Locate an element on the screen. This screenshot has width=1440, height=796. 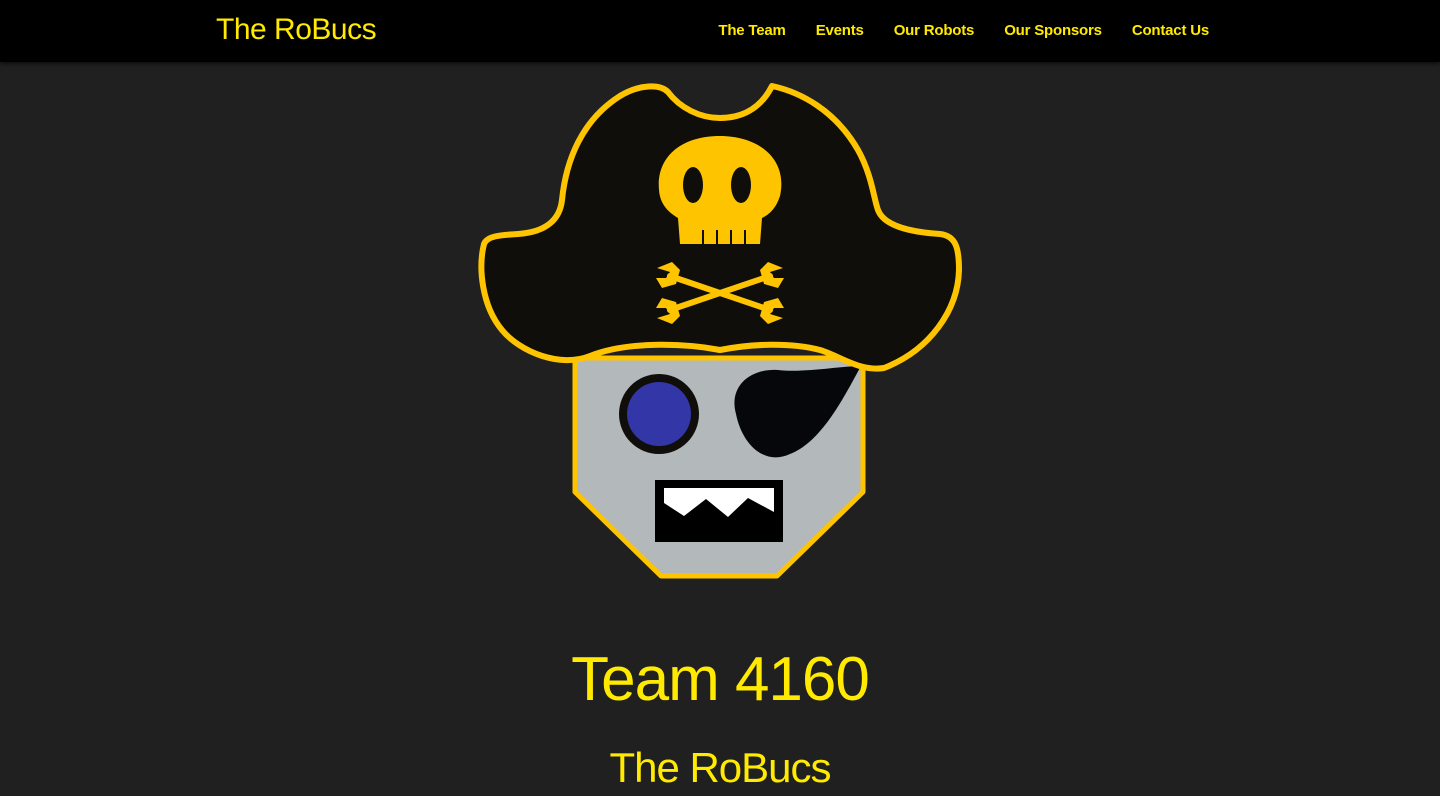
nav-item-our-sponsors: Our Sponsors is located at coordinates (1053, 31).